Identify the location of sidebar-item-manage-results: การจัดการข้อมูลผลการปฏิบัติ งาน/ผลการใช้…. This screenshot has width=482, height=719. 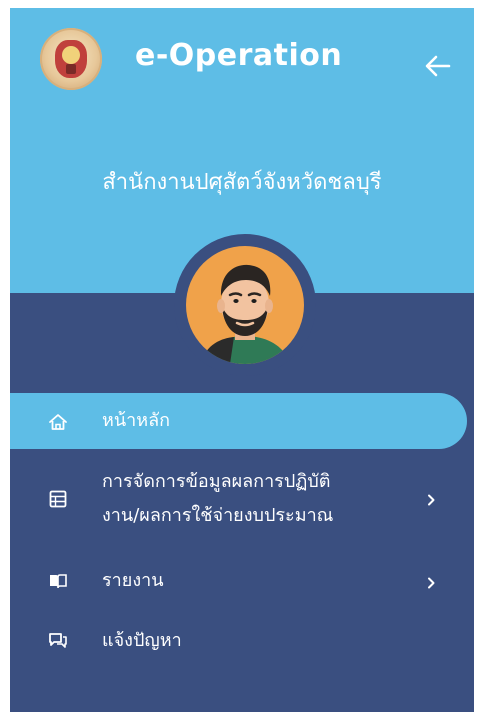
(242, 499).